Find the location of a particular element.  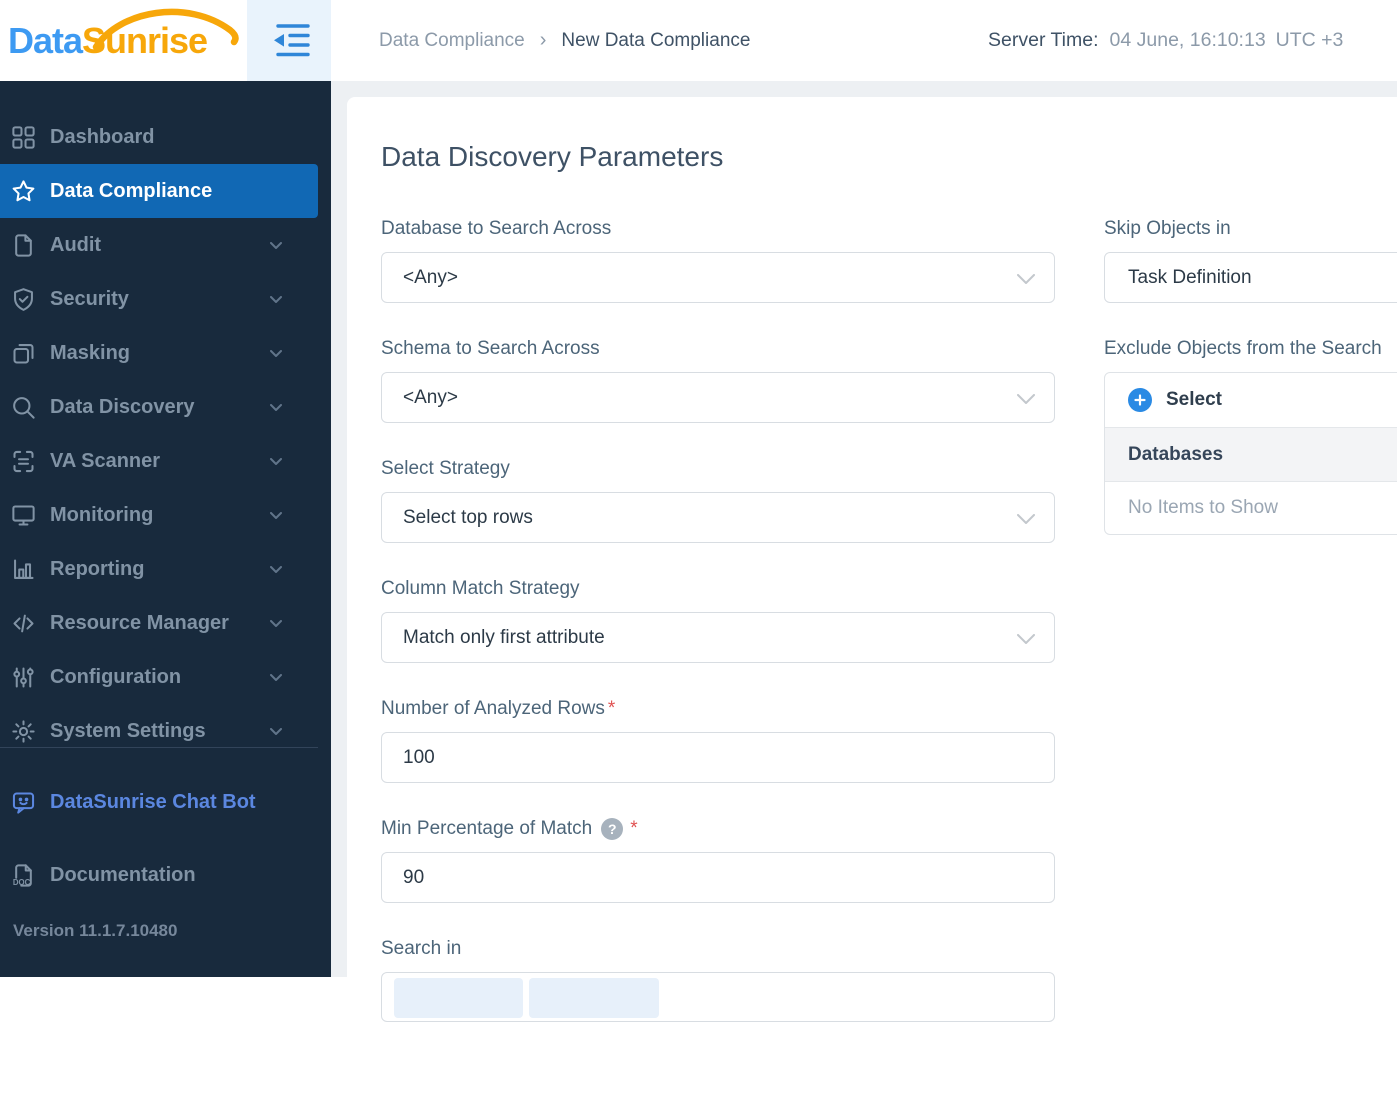

sidebar-item-label: Masking is located at coordinates (90, 352).